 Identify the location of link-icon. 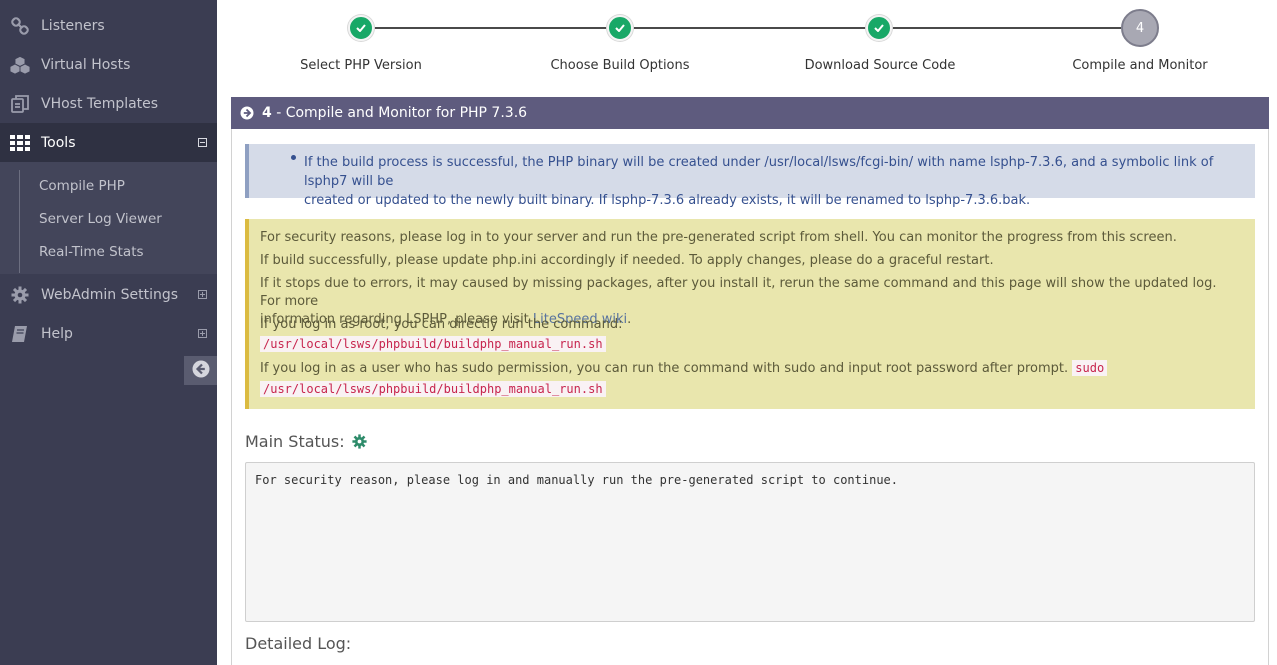
(20, 26).